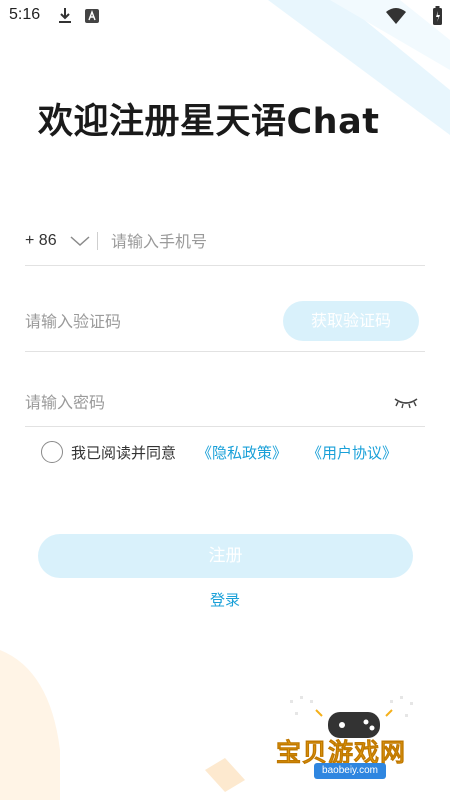 This screenshot has height=800, width=450. I want to click on code-field-row: 获取验证码, so click(225, 324).